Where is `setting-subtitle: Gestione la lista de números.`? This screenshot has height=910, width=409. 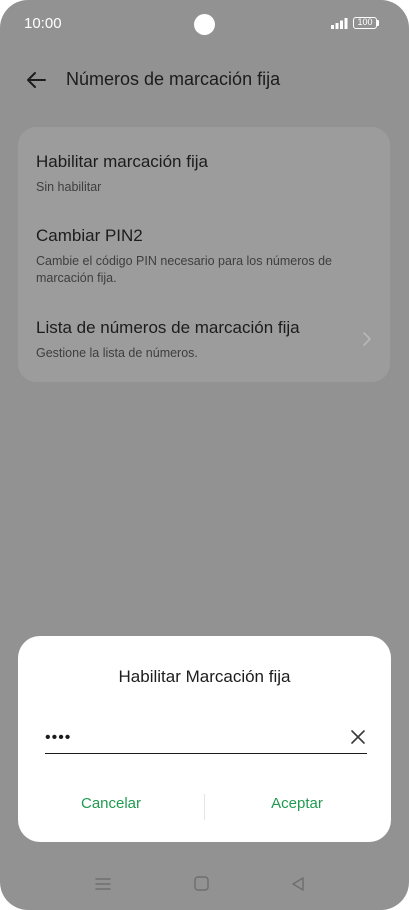 setting-subtitle: Gestione la lista de números. is located at coordinates (117, 353).